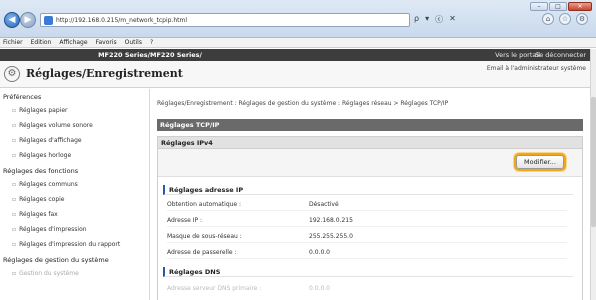 The image size is (596, 300). I want to click on row-value: 255.255.255.0, so click(331, 236).